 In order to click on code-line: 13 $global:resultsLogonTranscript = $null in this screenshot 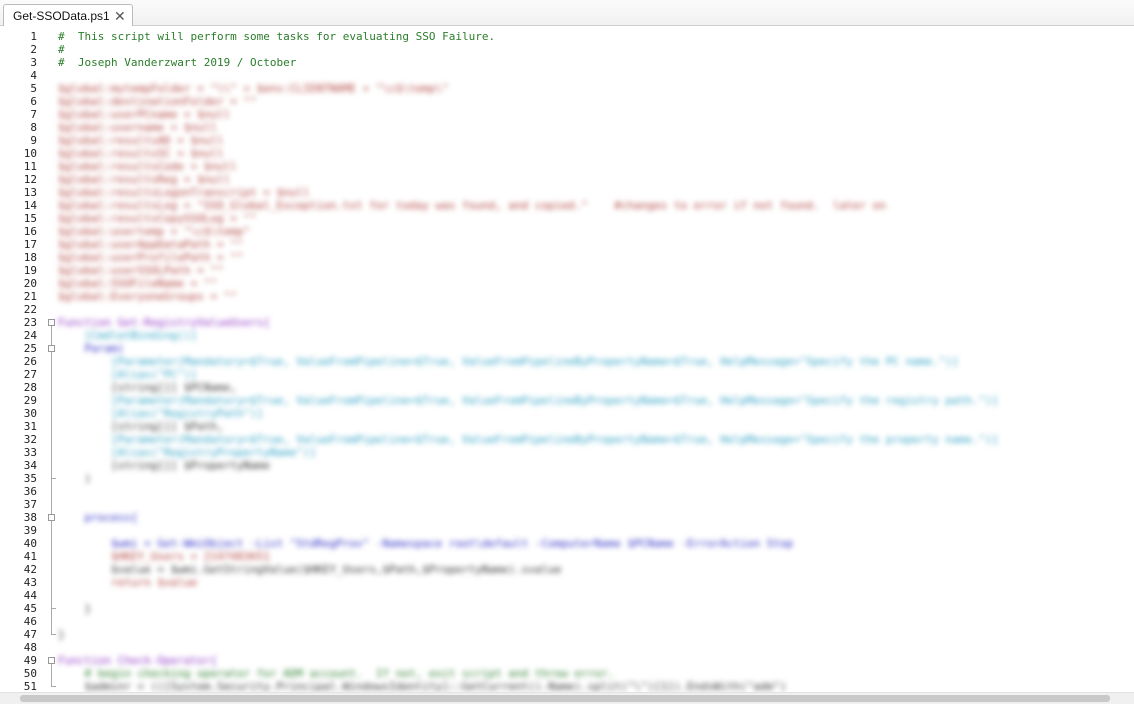, I will do `click(567, 192)`.